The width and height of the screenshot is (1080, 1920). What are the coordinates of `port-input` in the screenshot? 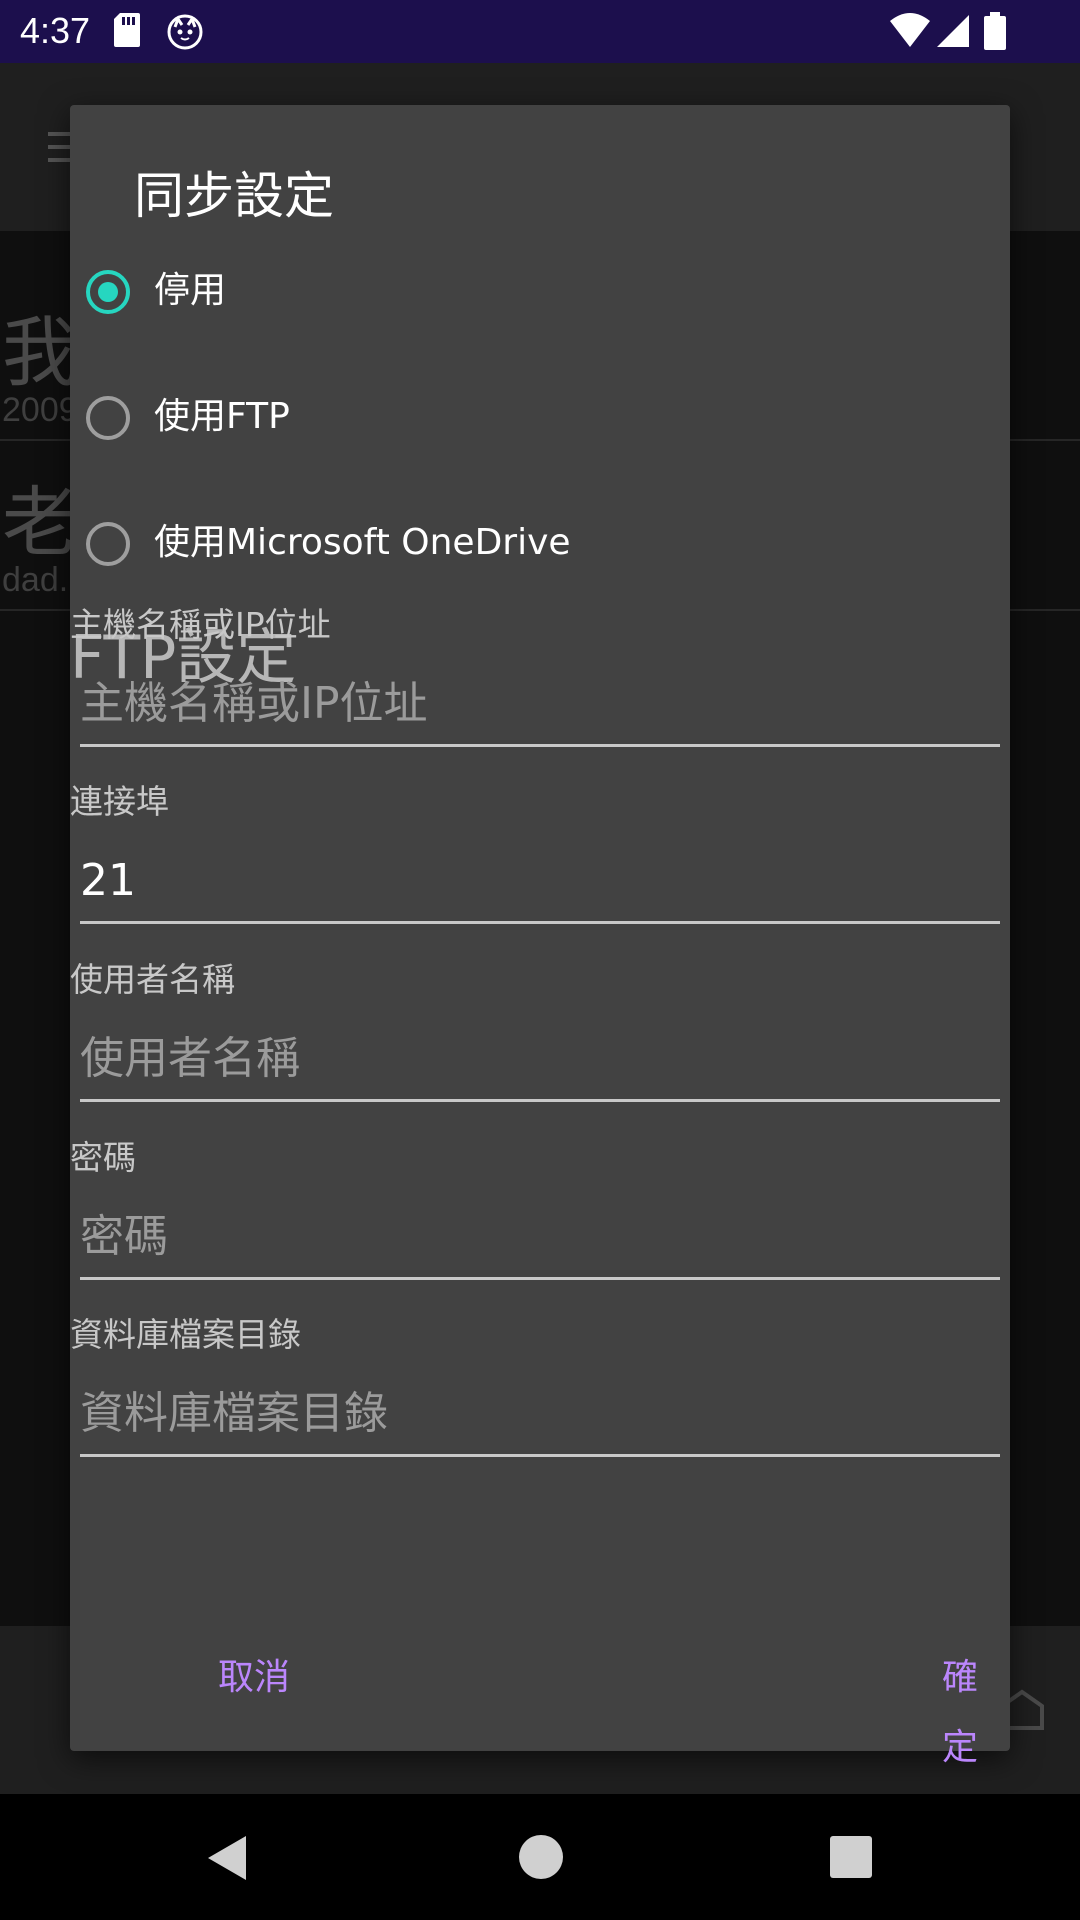 It's located at (540, 882).